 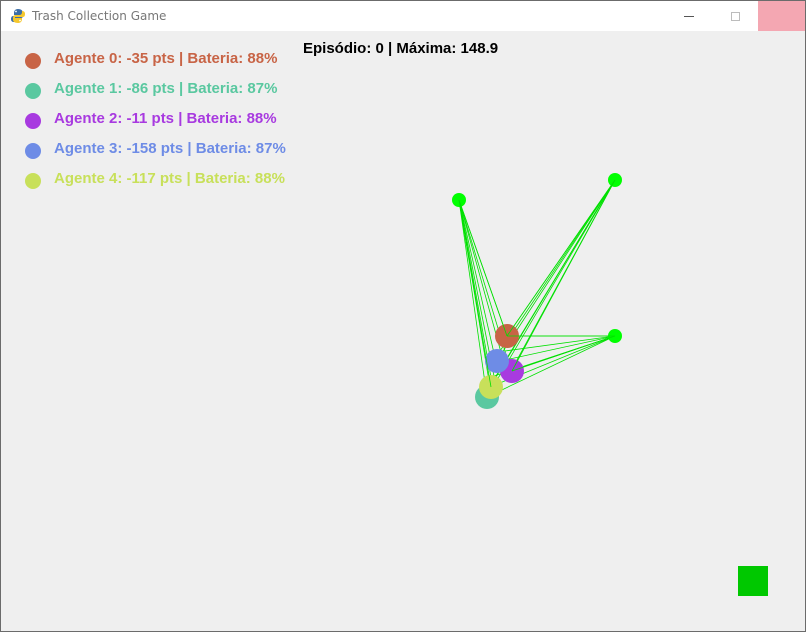 I want to click on minimize-button, so click(x=689, y=16).